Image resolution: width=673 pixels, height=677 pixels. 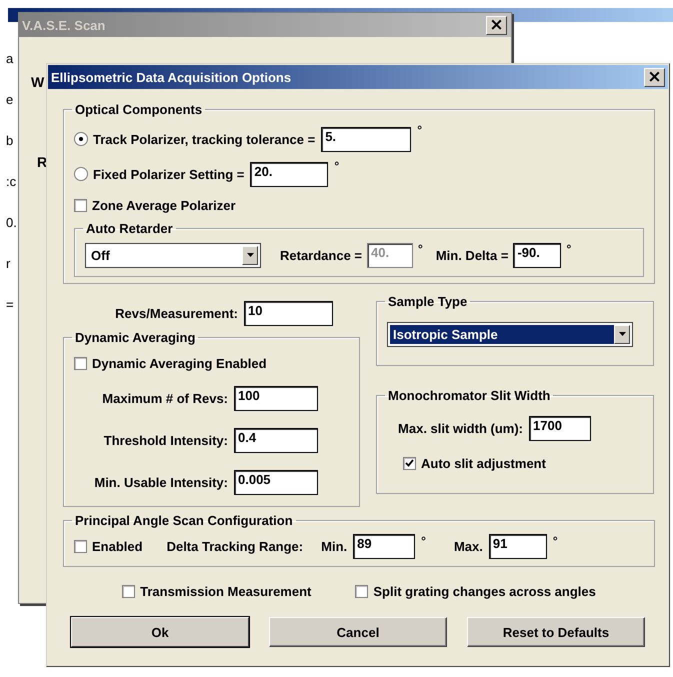 I want to click on field-label: Max., so click(x=468, y=546).